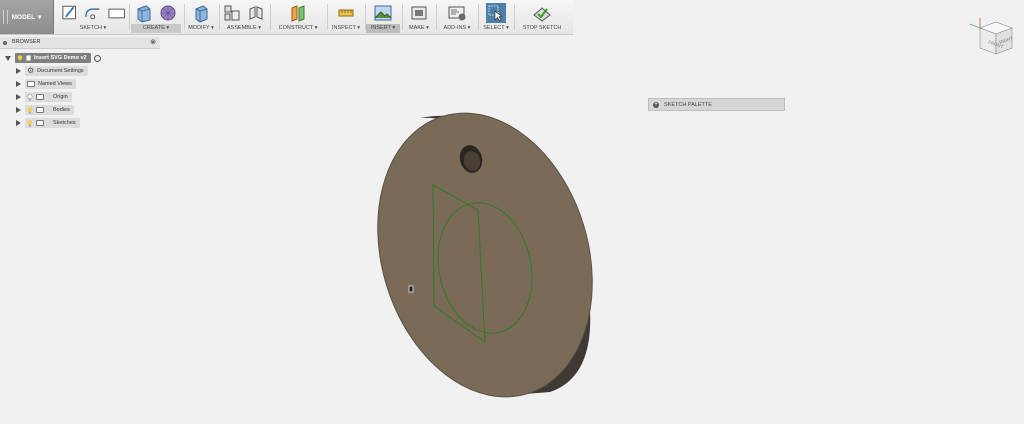 The height and width of the screenshot is (424, 1024). Describe the element at coordinates (60, 97) in the screenshot. I see `tree-label: Origin` at that location.